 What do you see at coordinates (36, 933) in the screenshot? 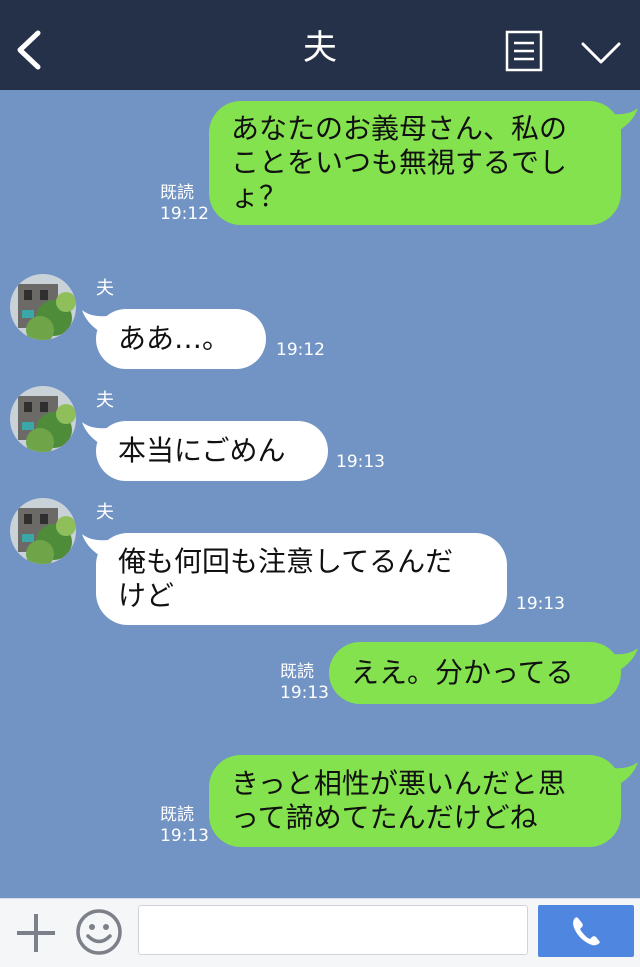
I see `plus-icon` at bounding box center [36, 933].